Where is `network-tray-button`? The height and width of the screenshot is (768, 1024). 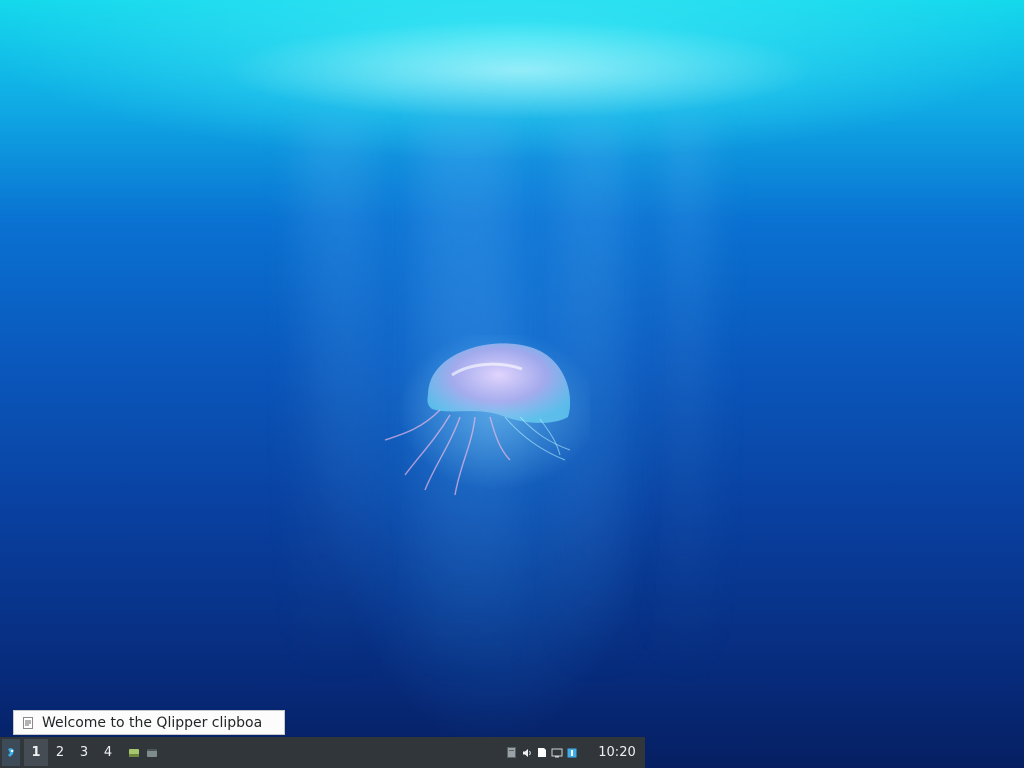 network-tray-button is located at coordinates (556, 752).